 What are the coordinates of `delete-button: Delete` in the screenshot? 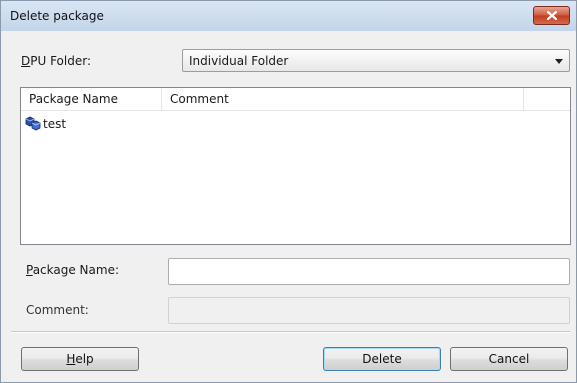 It's located at (382, 359).